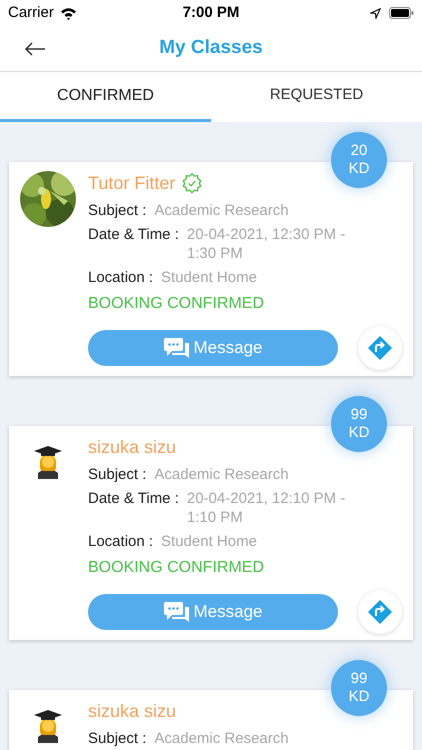  Describe the element at coordinates (211, 12) in the screenshot. I see `status-time: 7:00 PM` at that location.